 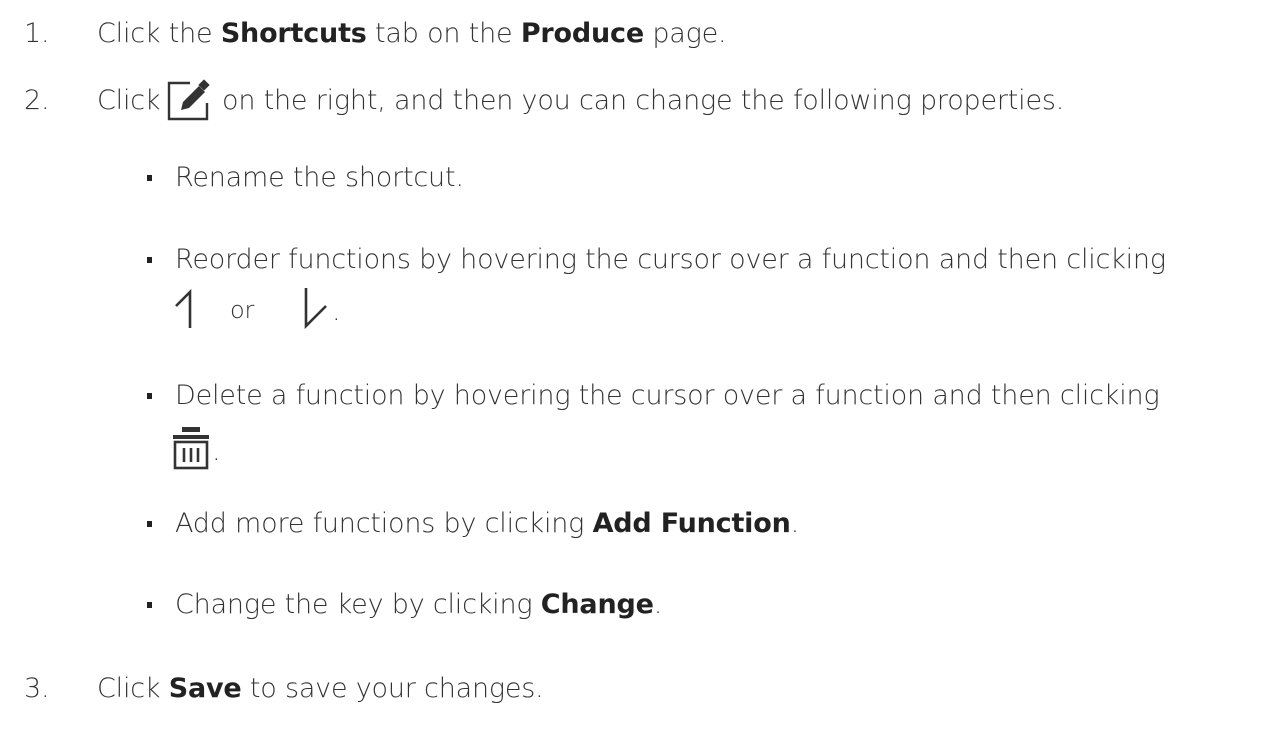 What do you see at coordinates (189, 308) in the screenshot?
I see `arrow-up-icon` at bounding box center [189, 308].